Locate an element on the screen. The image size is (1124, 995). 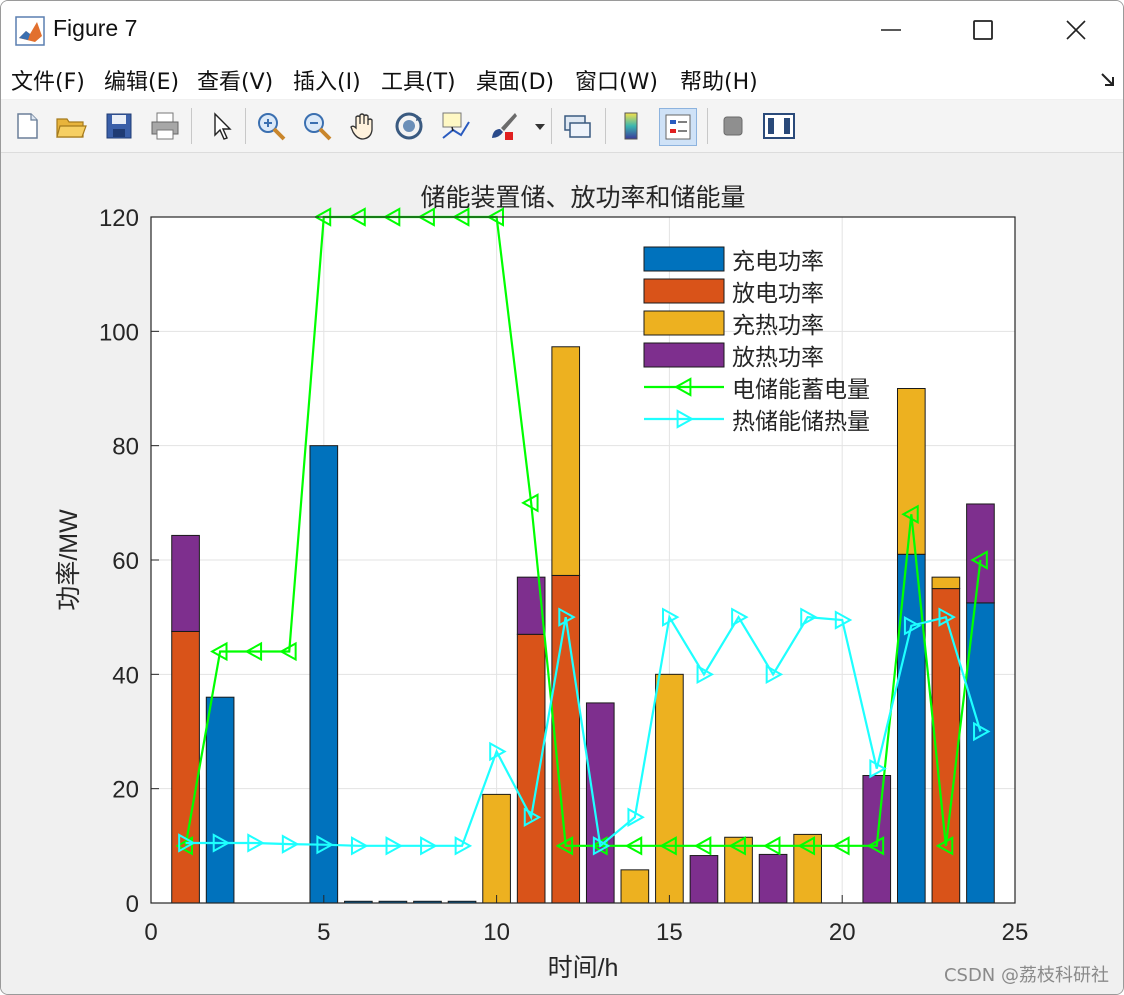
y-tick-label: 100 is located at coordinates (119, 332).